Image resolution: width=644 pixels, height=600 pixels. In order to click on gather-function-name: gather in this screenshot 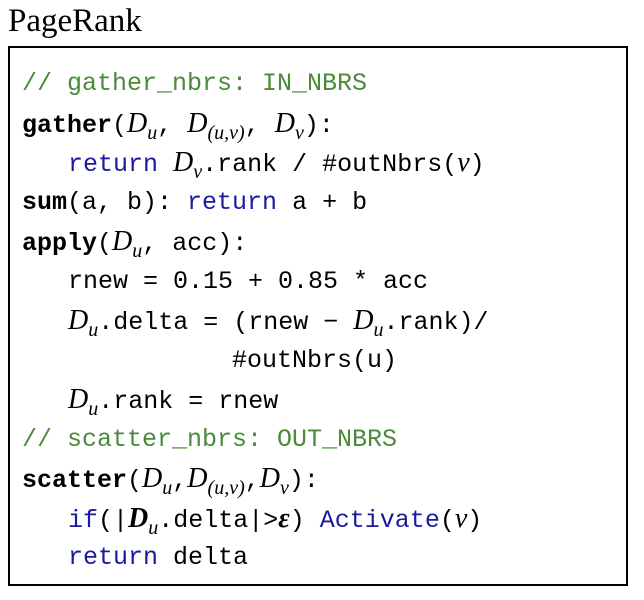, I will do `click(67, 125)`.